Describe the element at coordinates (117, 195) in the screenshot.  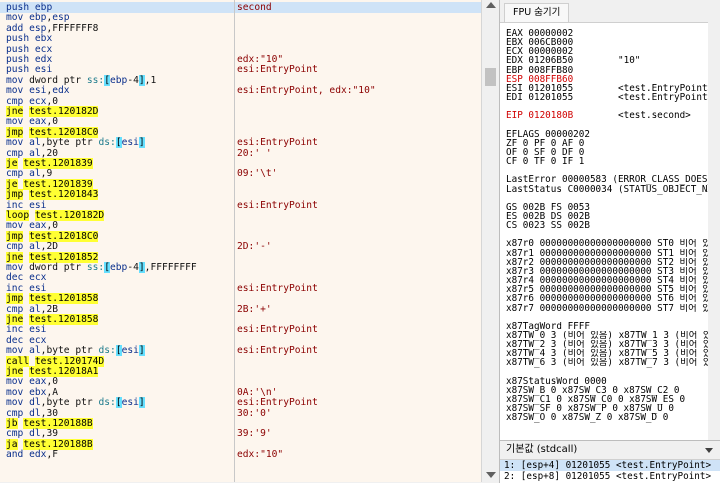
I see `disasm-row: jmp test.1201843` at that location.